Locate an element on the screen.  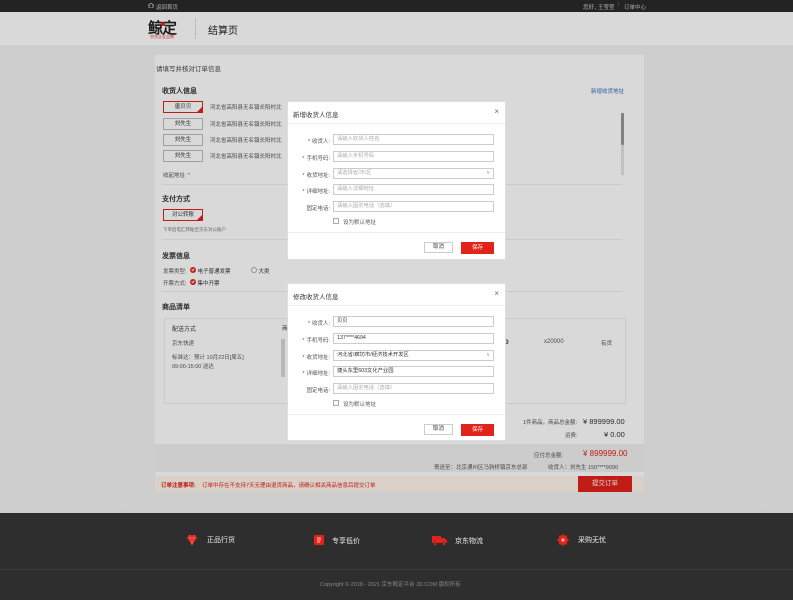
form-row-name: * 收货人: 请输入收货人姓名 is located at coordinates (397, 139).